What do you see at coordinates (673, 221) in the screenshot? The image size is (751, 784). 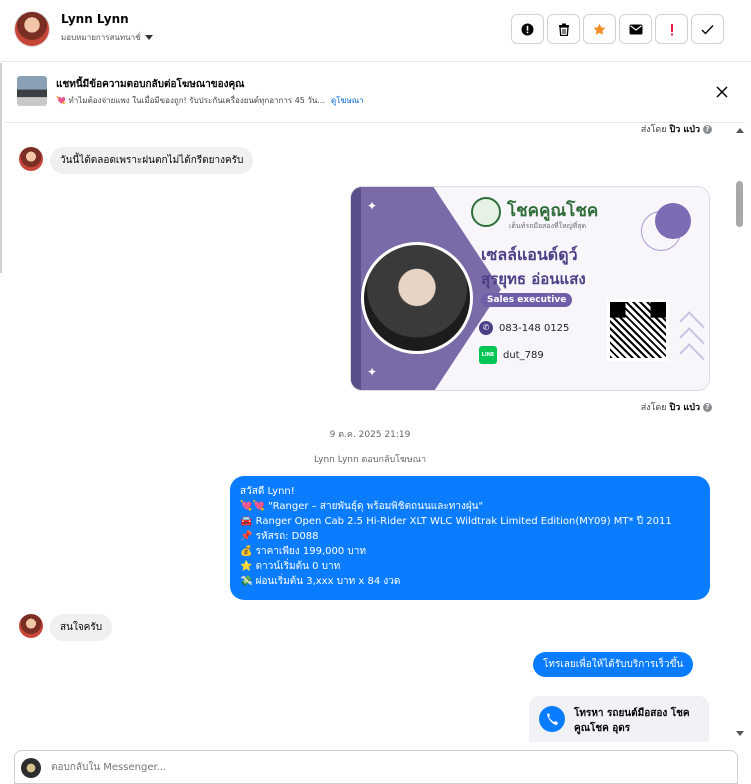 I see `decor-circle` at bounding box center [673, 221].